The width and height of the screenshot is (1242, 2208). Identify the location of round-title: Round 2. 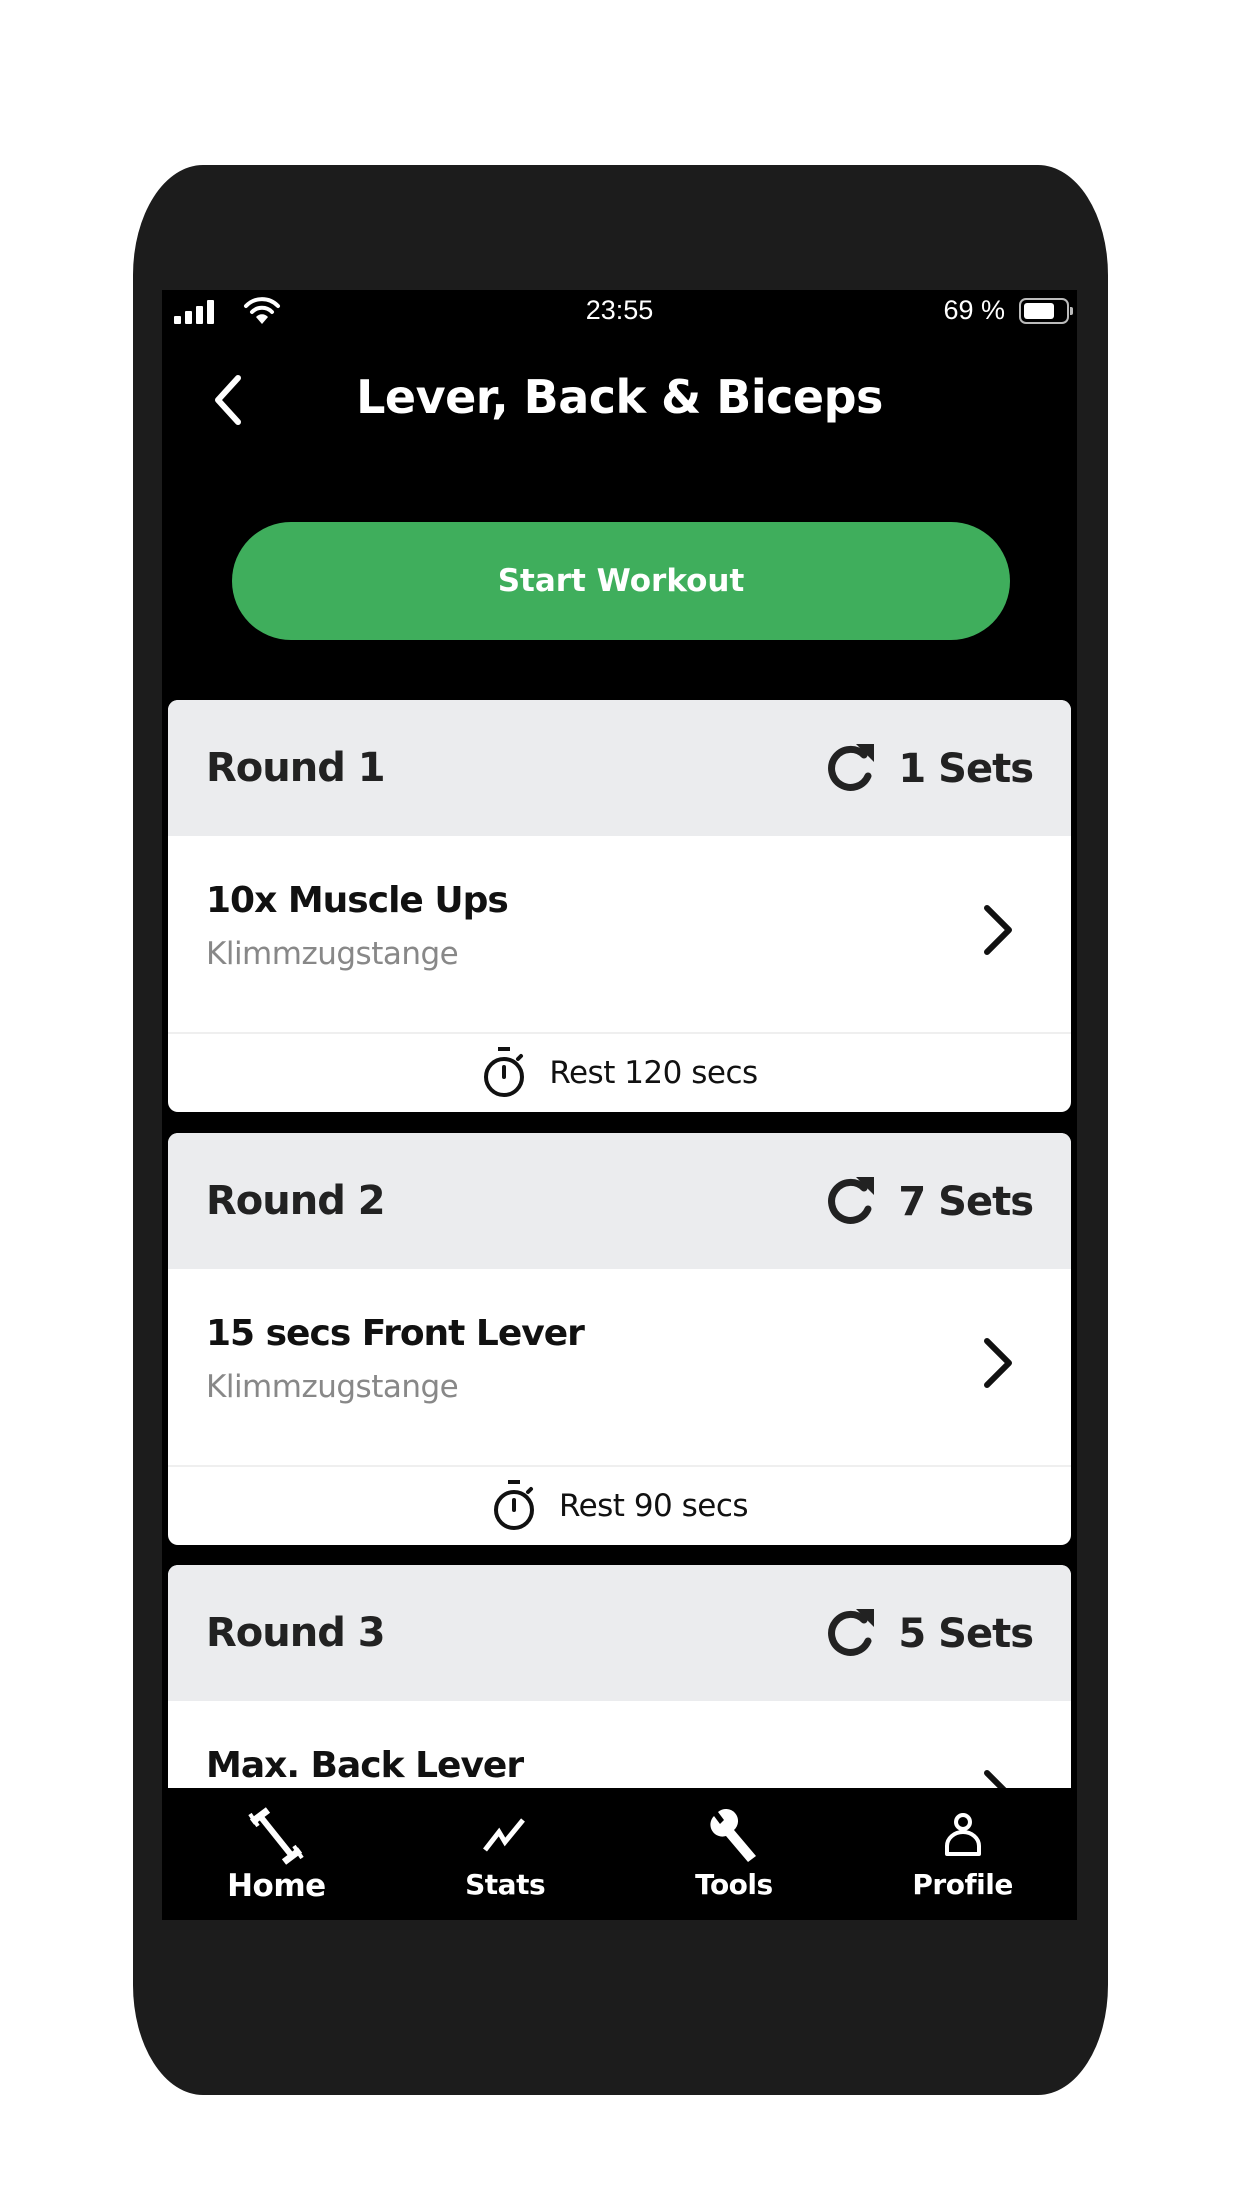
(296, 1201).